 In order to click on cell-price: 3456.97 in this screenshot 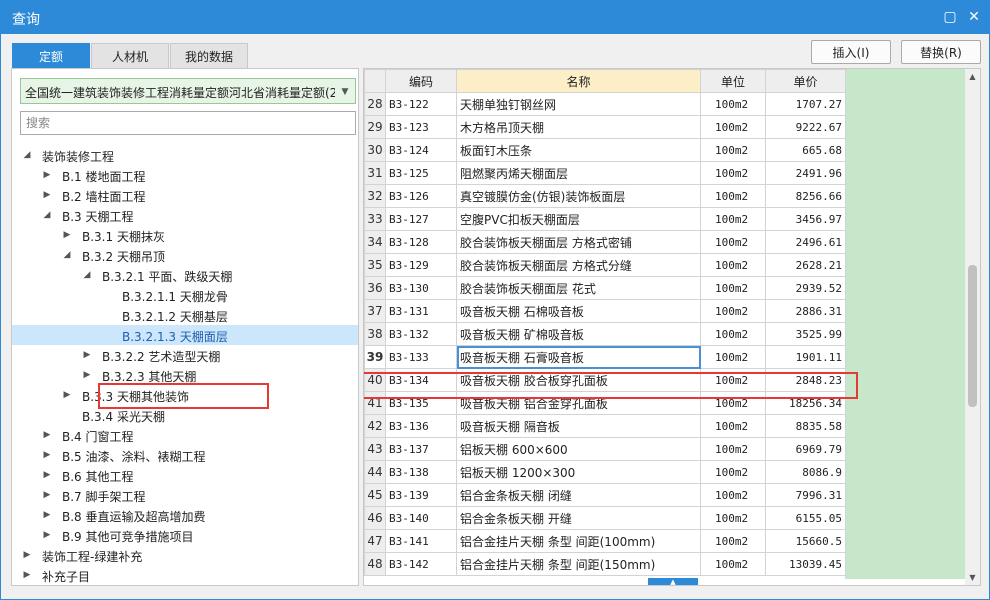, I will do `click(805, 219)`.